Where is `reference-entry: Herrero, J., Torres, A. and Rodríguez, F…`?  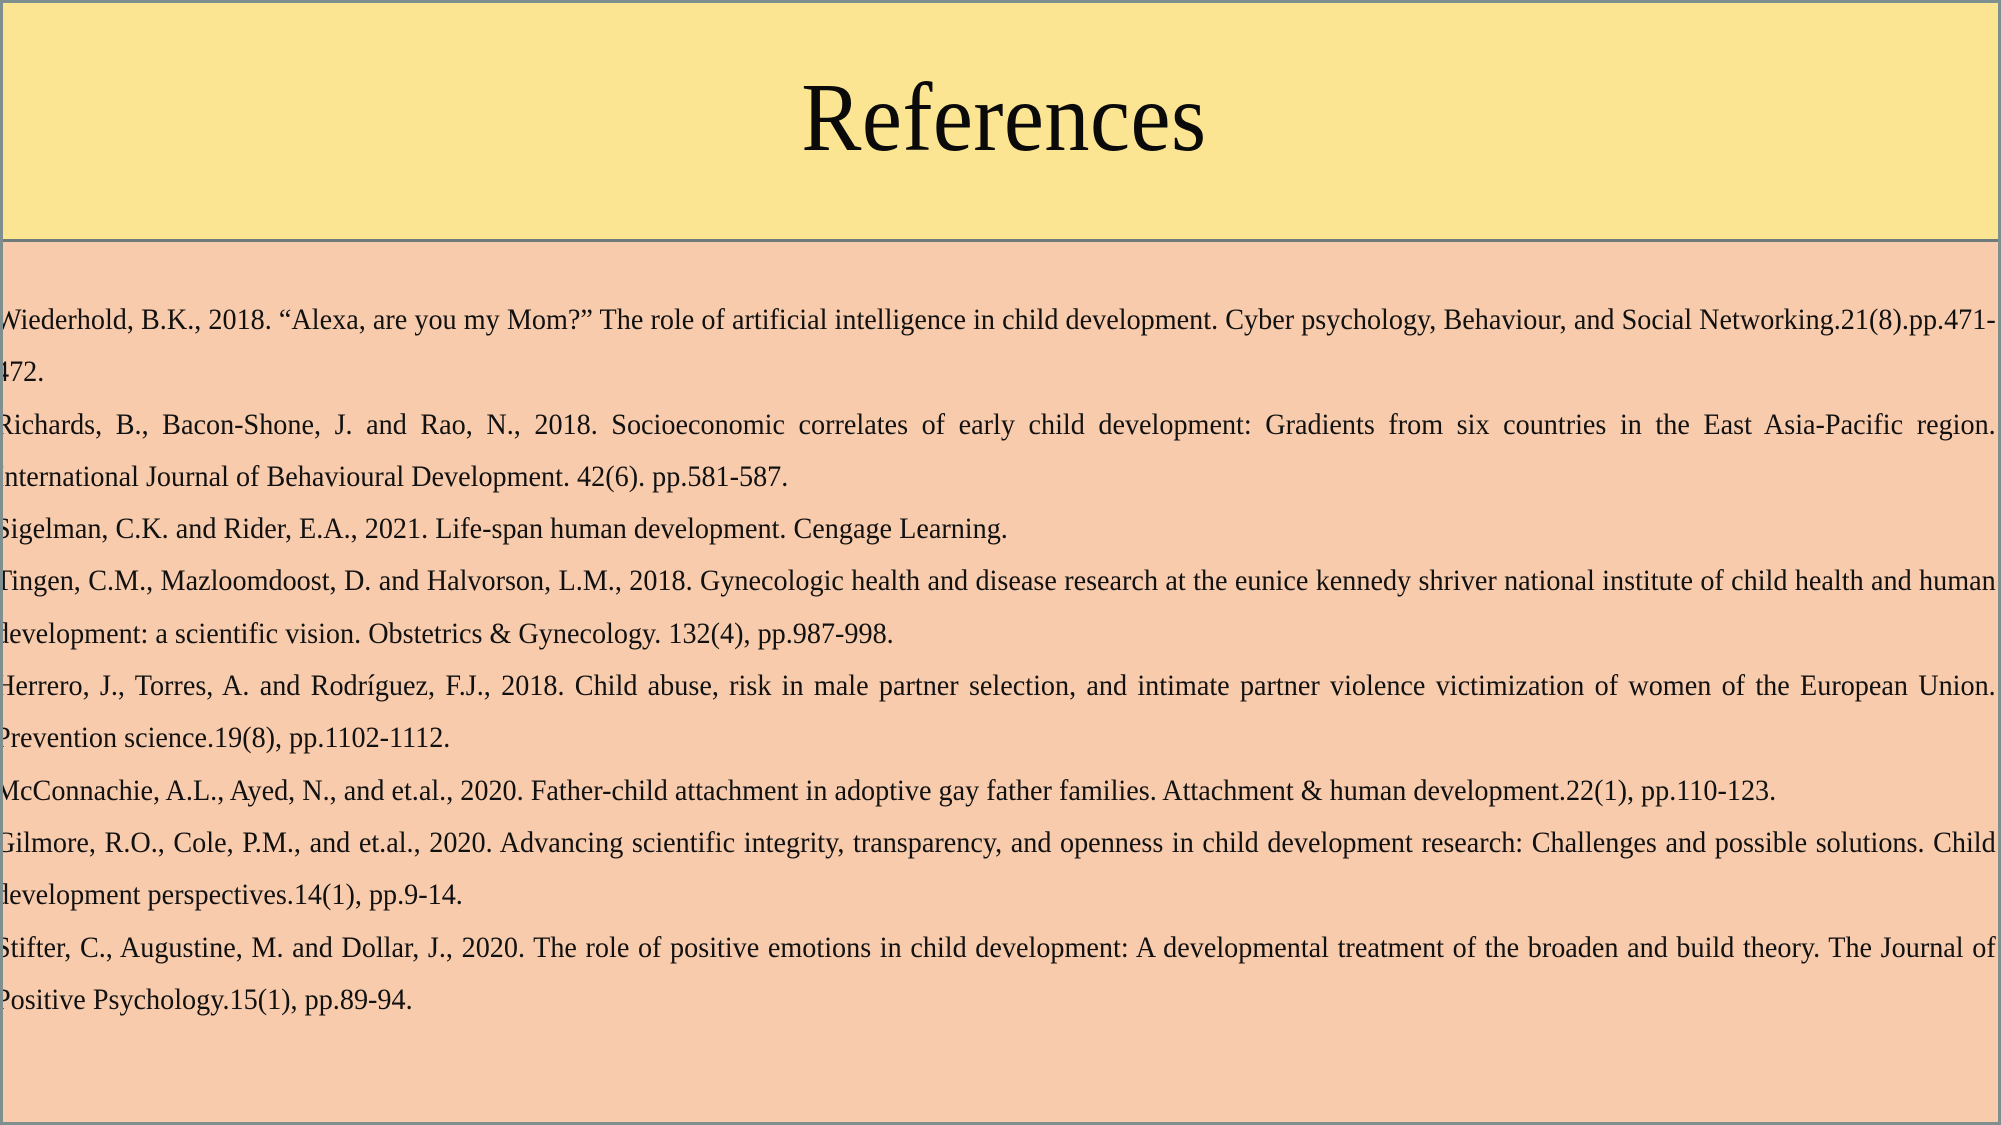 reference-entry: Herrero, J., Torres, A. and Rodríguez, F… is located at coordinates (998, 712).